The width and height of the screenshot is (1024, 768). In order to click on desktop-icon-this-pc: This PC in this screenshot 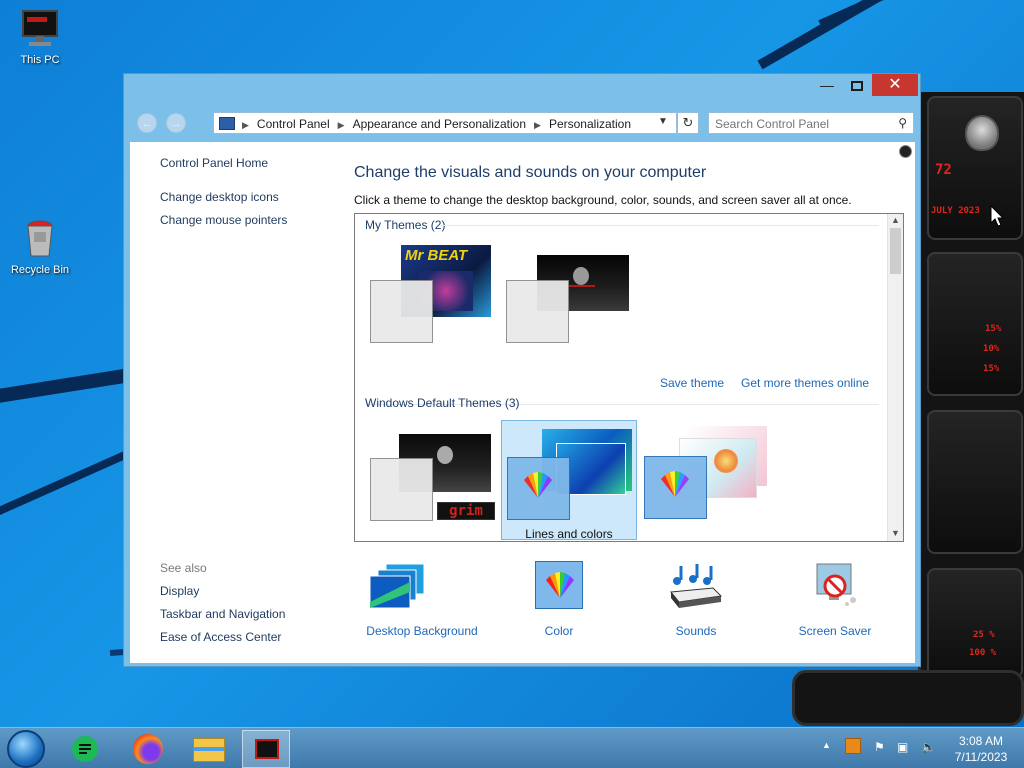, I will do `click(40, 37)`.